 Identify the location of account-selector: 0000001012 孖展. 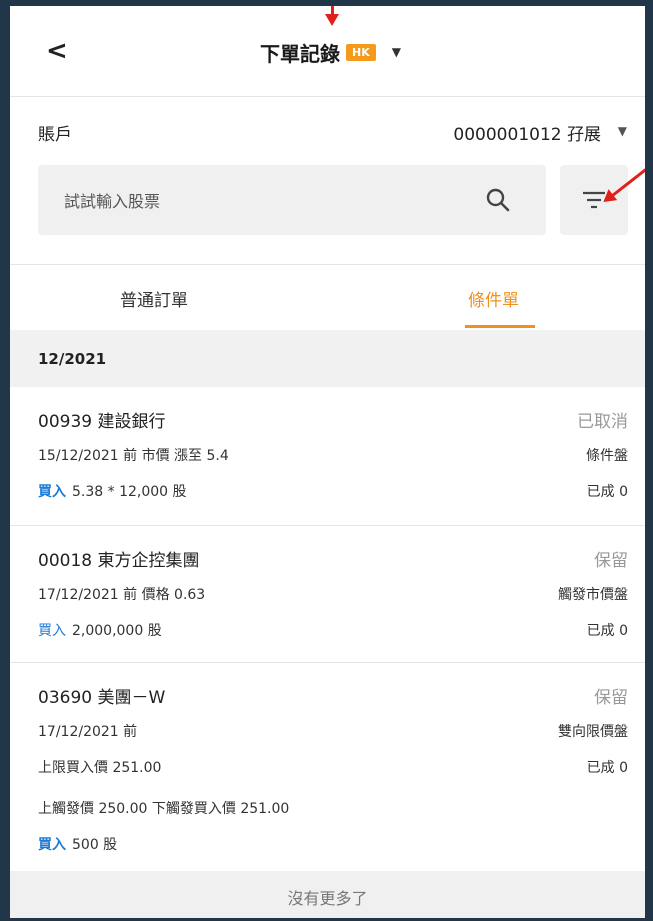
(527, 132).